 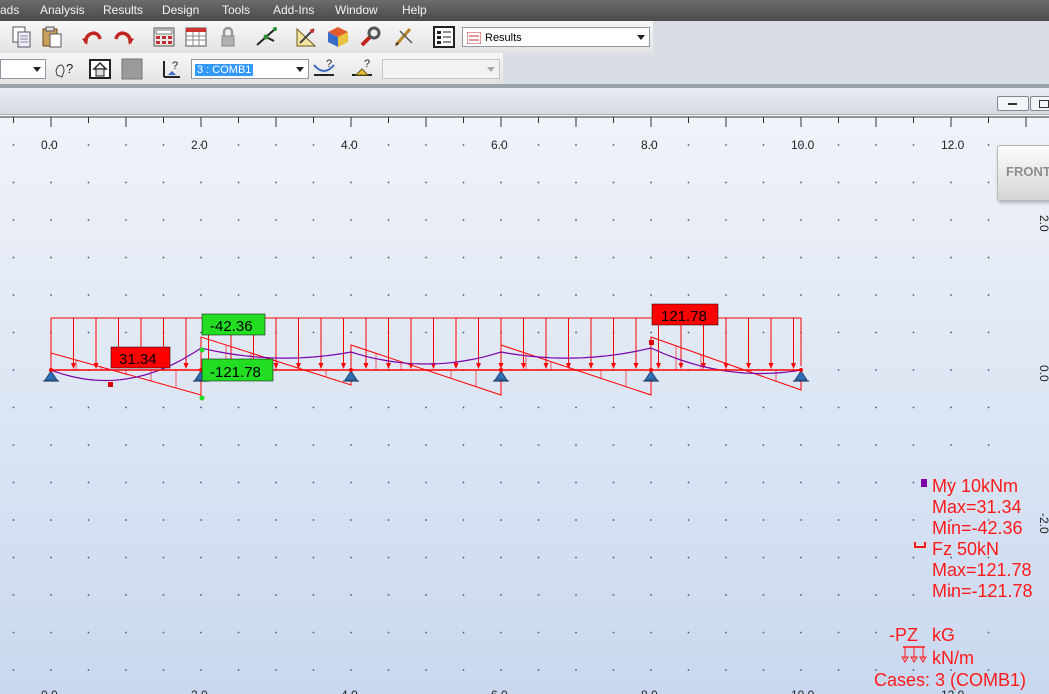 What do you see at coordinates (444, 37) in the screenshot?
I see `results-icon` at bounding box center [444, 37].